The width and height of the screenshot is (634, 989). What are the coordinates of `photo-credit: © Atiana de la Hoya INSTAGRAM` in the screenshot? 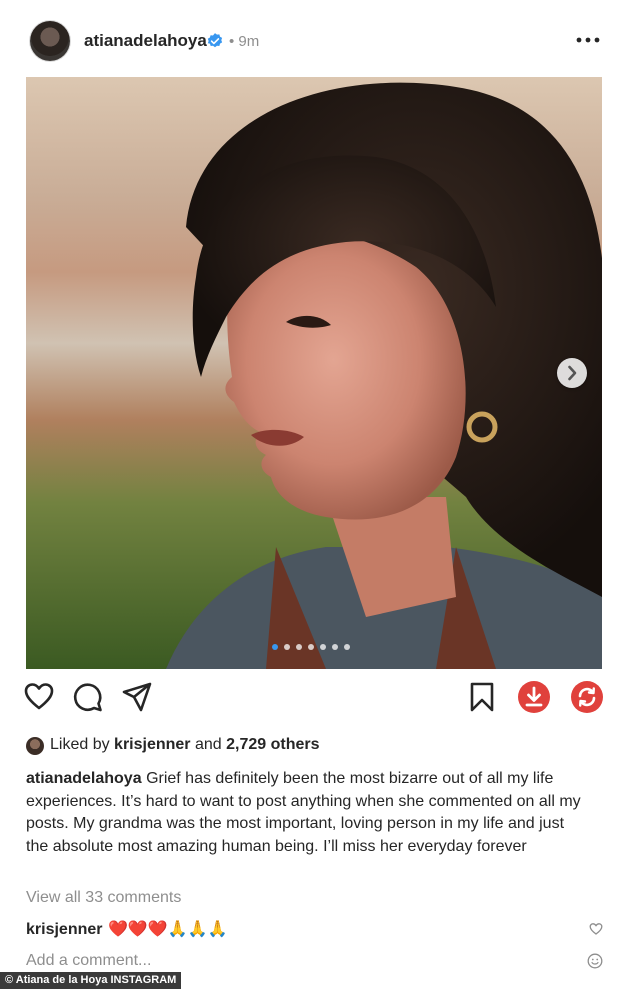 It's located at (91, 980).